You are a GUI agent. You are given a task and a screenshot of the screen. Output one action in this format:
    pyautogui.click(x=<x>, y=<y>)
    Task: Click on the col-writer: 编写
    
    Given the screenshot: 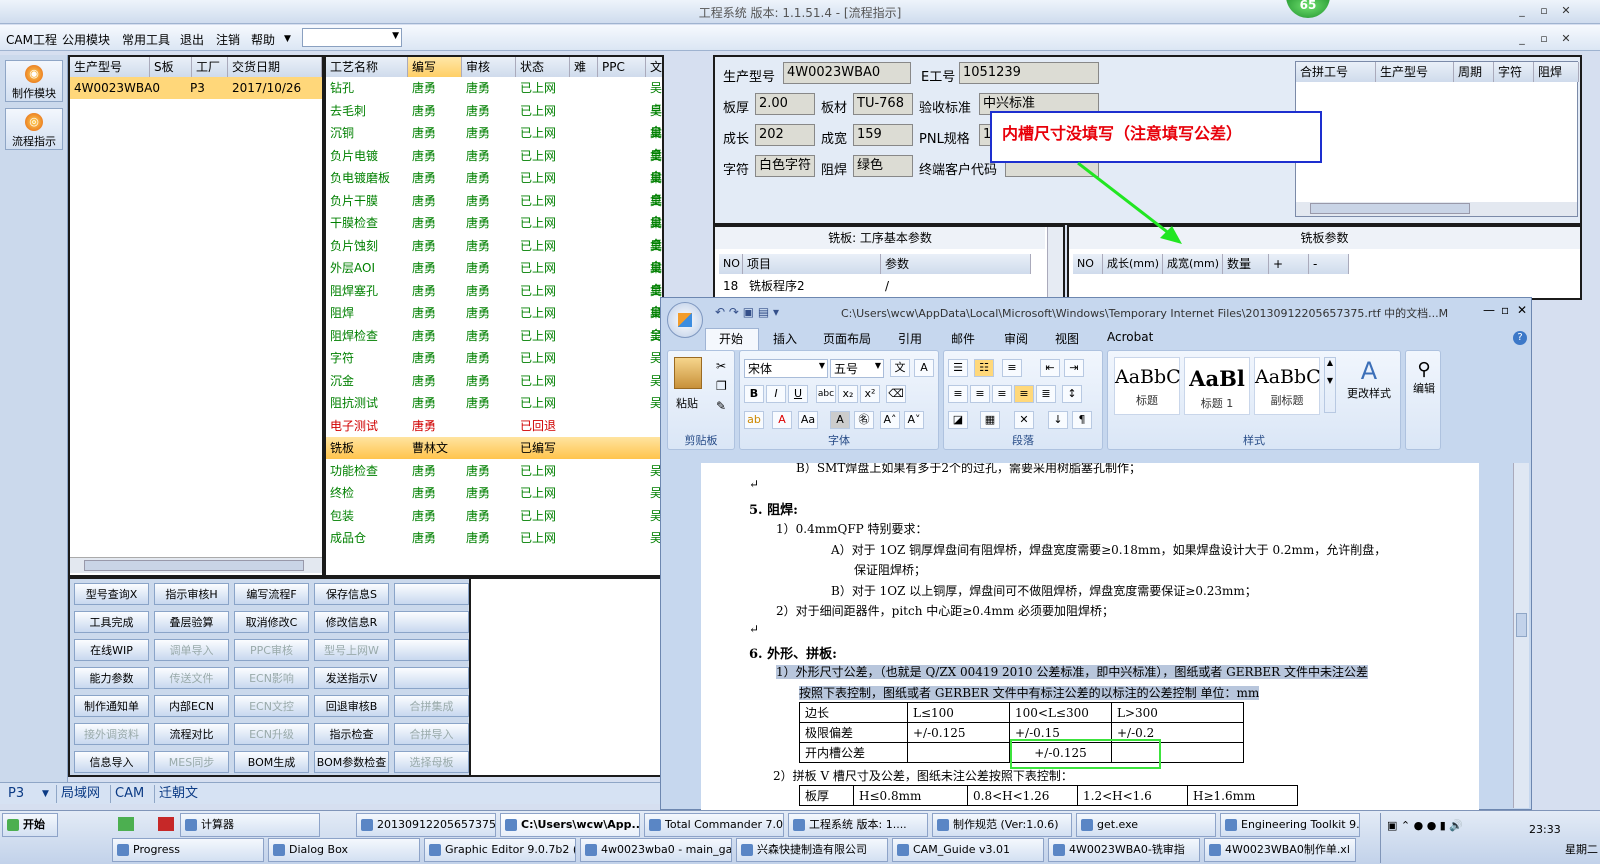 What is the action you would take?
    pyautogui.click(x=435, y=67)
    